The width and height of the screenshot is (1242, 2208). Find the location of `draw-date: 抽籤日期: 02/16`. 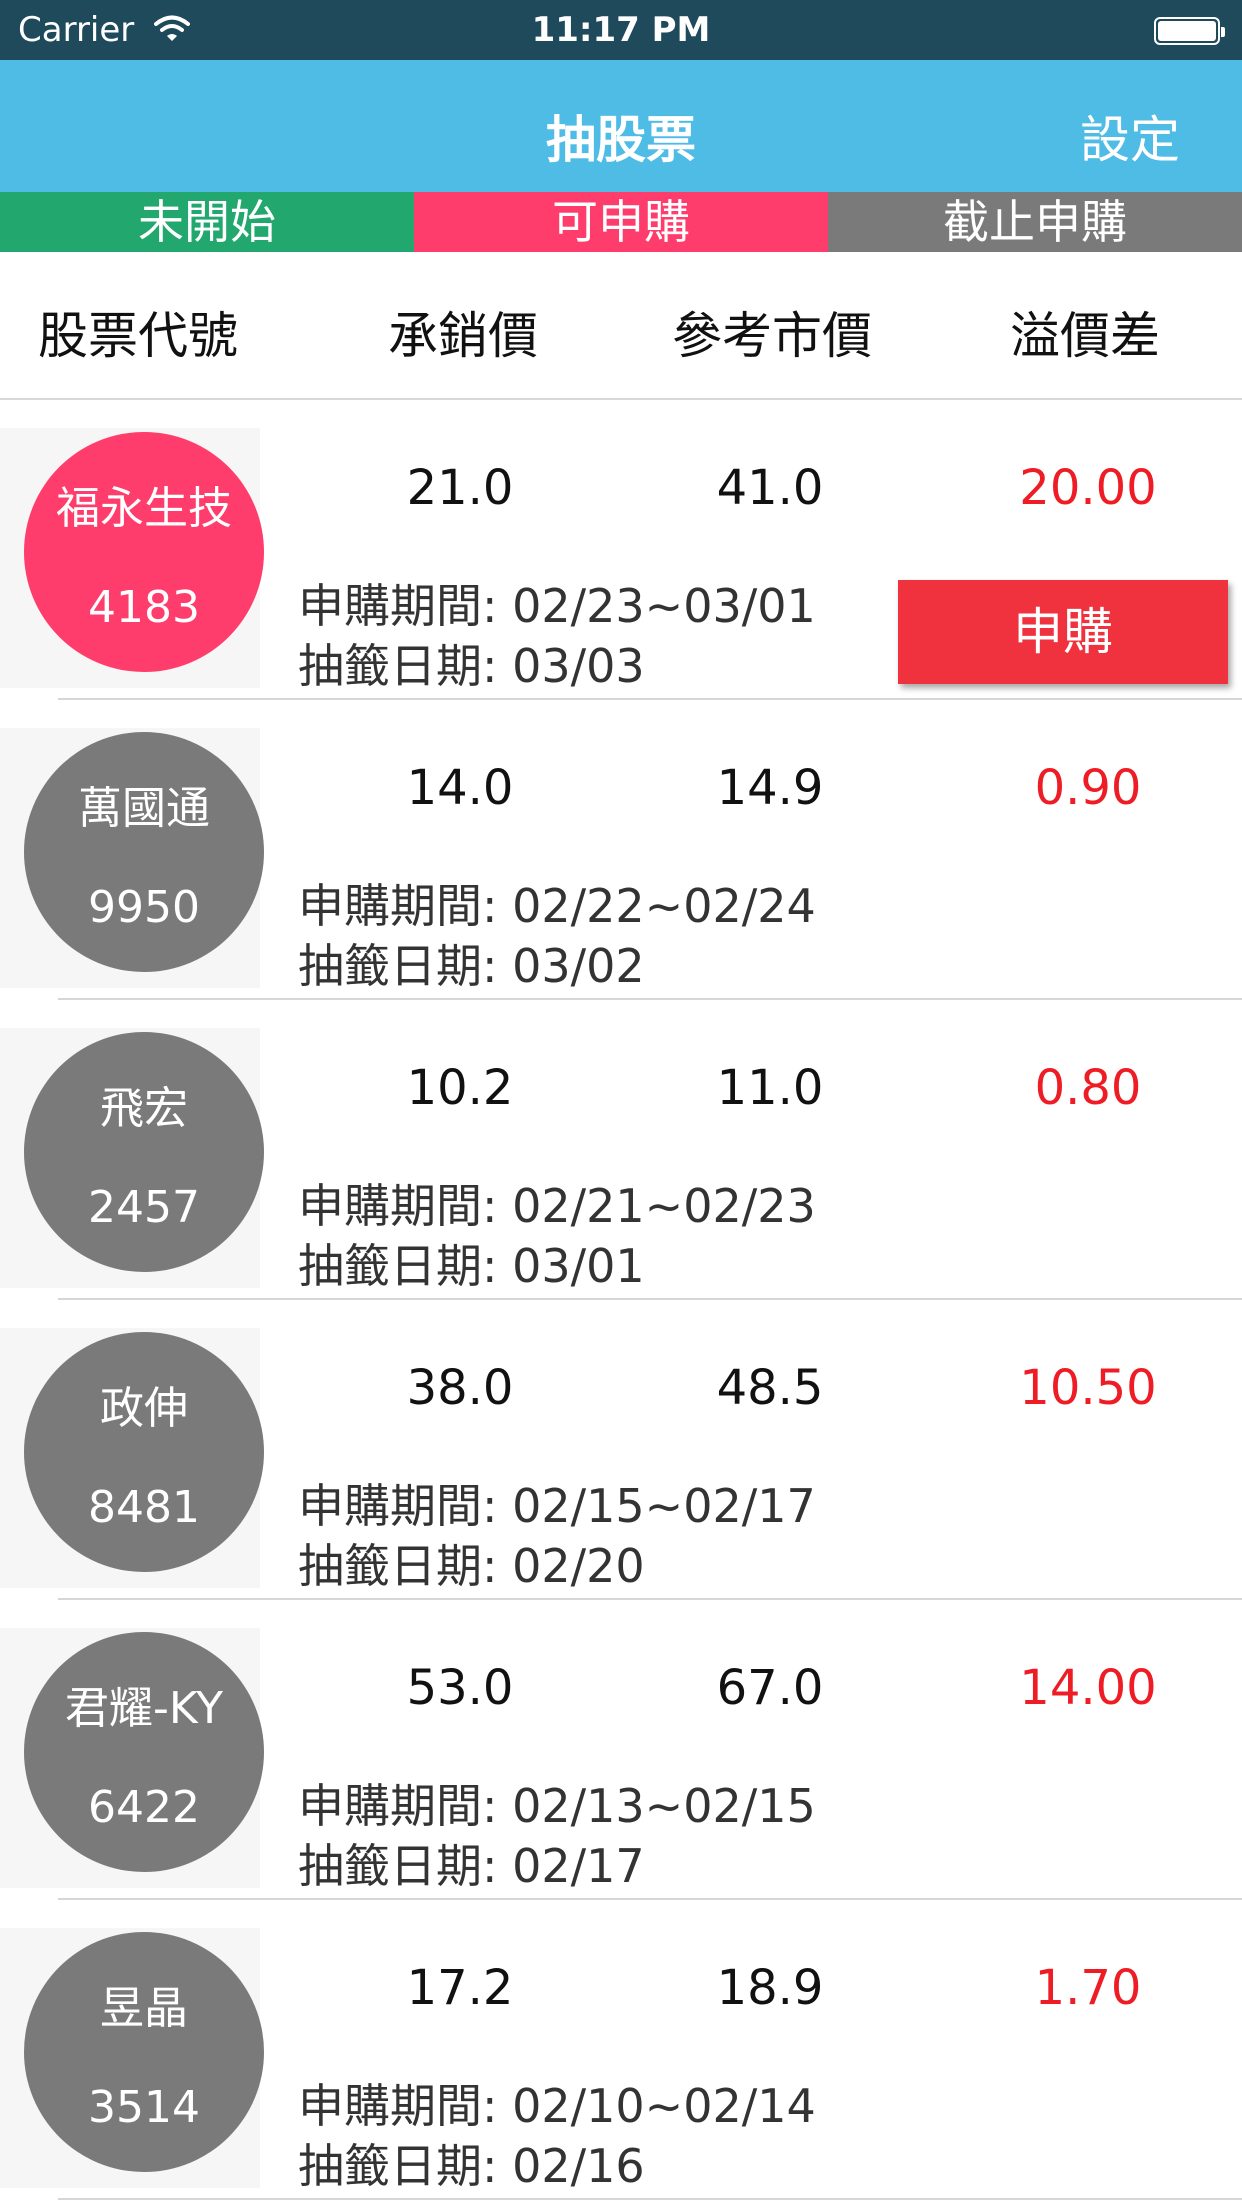

draw-date: 抽籤日期: 02/16 is located at coordinates (471, 2166).